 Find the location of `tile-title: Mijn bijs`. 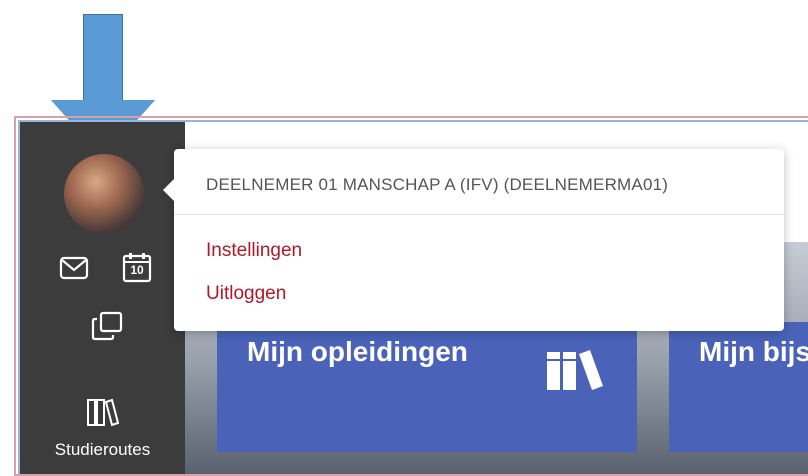

tile-title: Mijn bijs is located at coordinates (753, 351).